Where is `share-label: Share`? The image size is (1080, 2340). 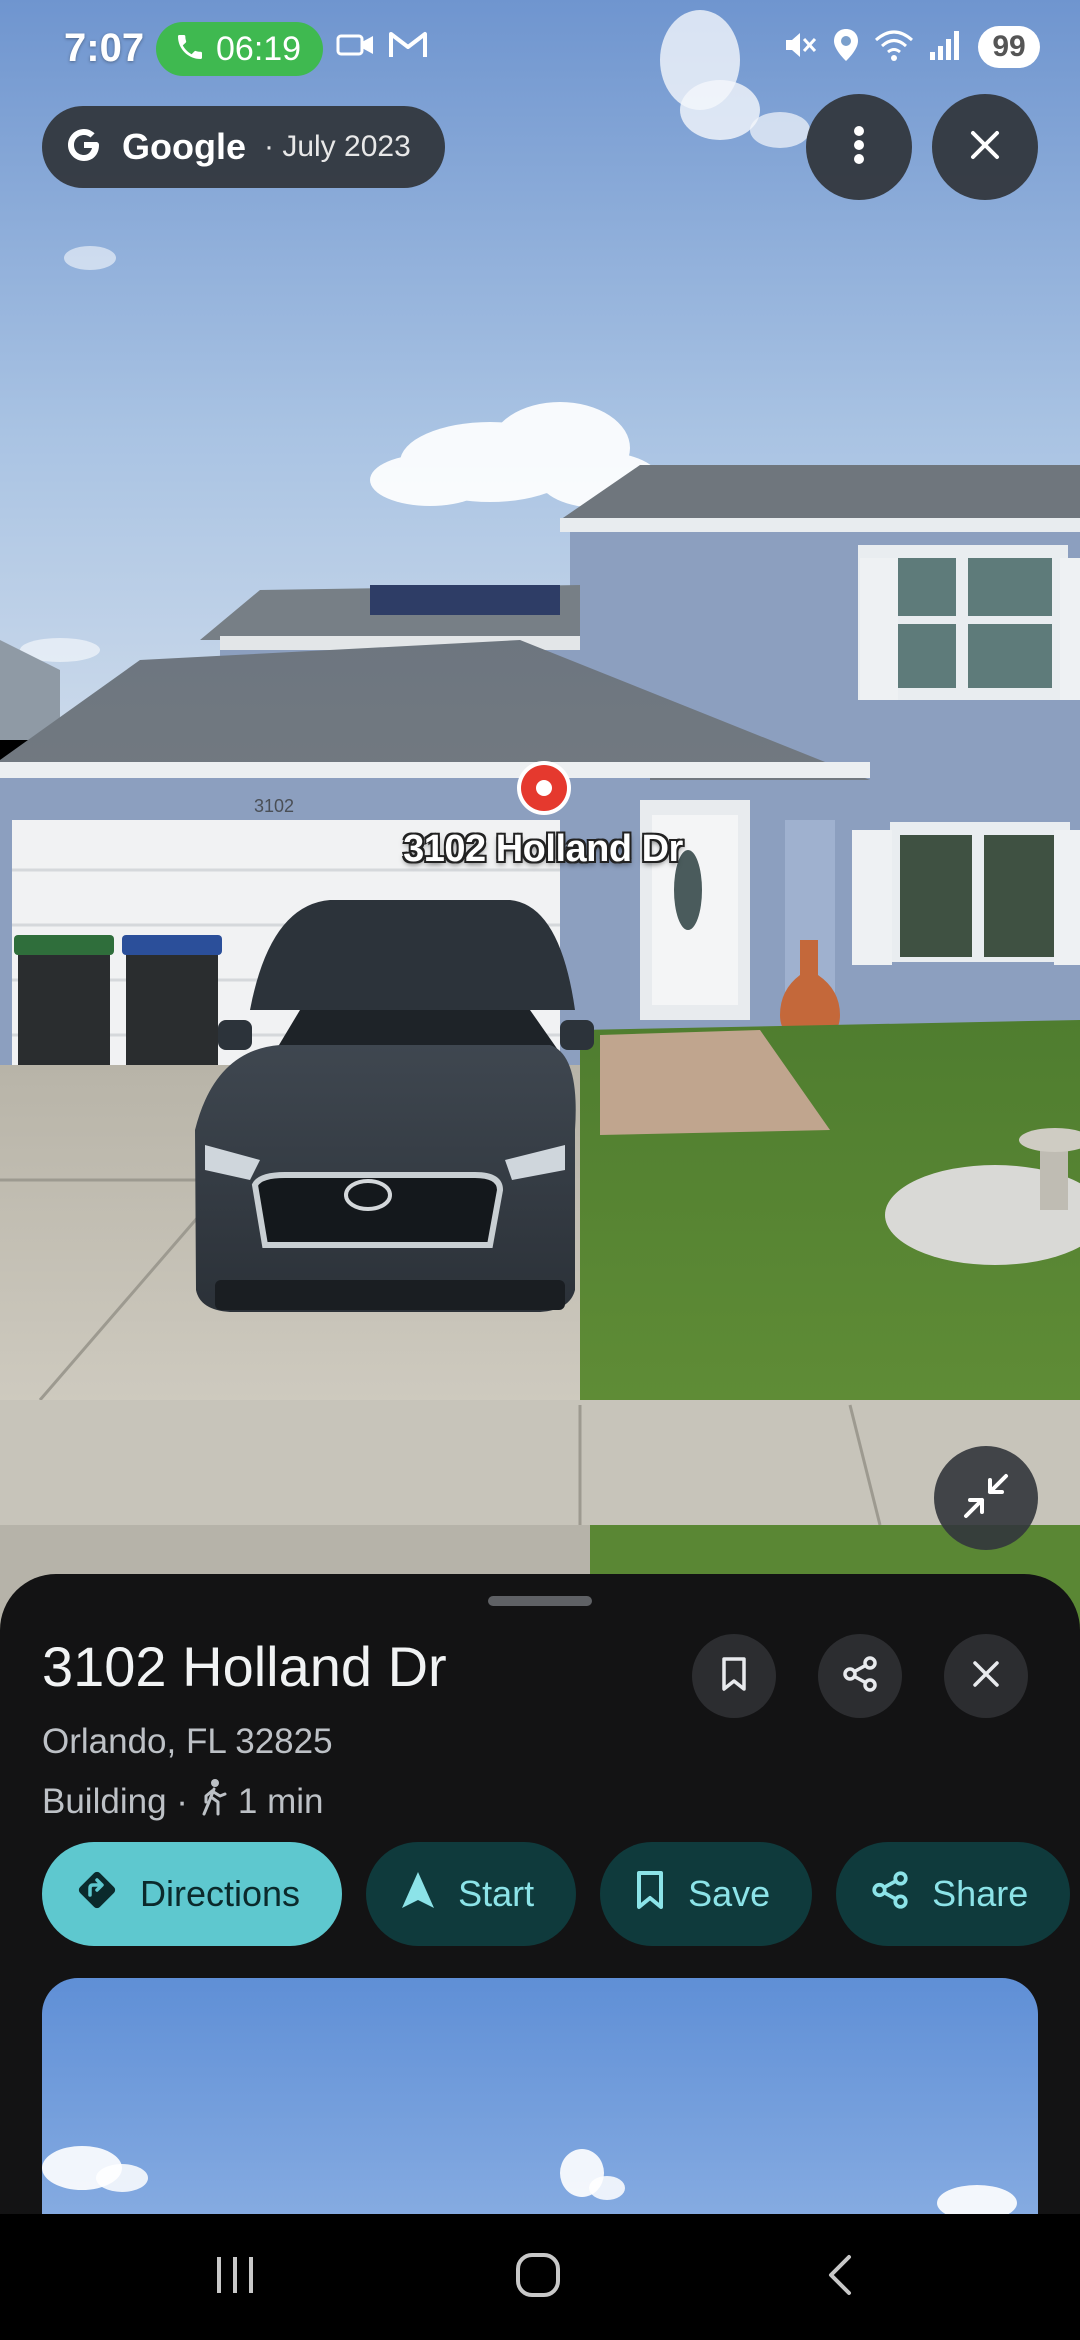 share-label: Share is located at coordinates (980, 1893).